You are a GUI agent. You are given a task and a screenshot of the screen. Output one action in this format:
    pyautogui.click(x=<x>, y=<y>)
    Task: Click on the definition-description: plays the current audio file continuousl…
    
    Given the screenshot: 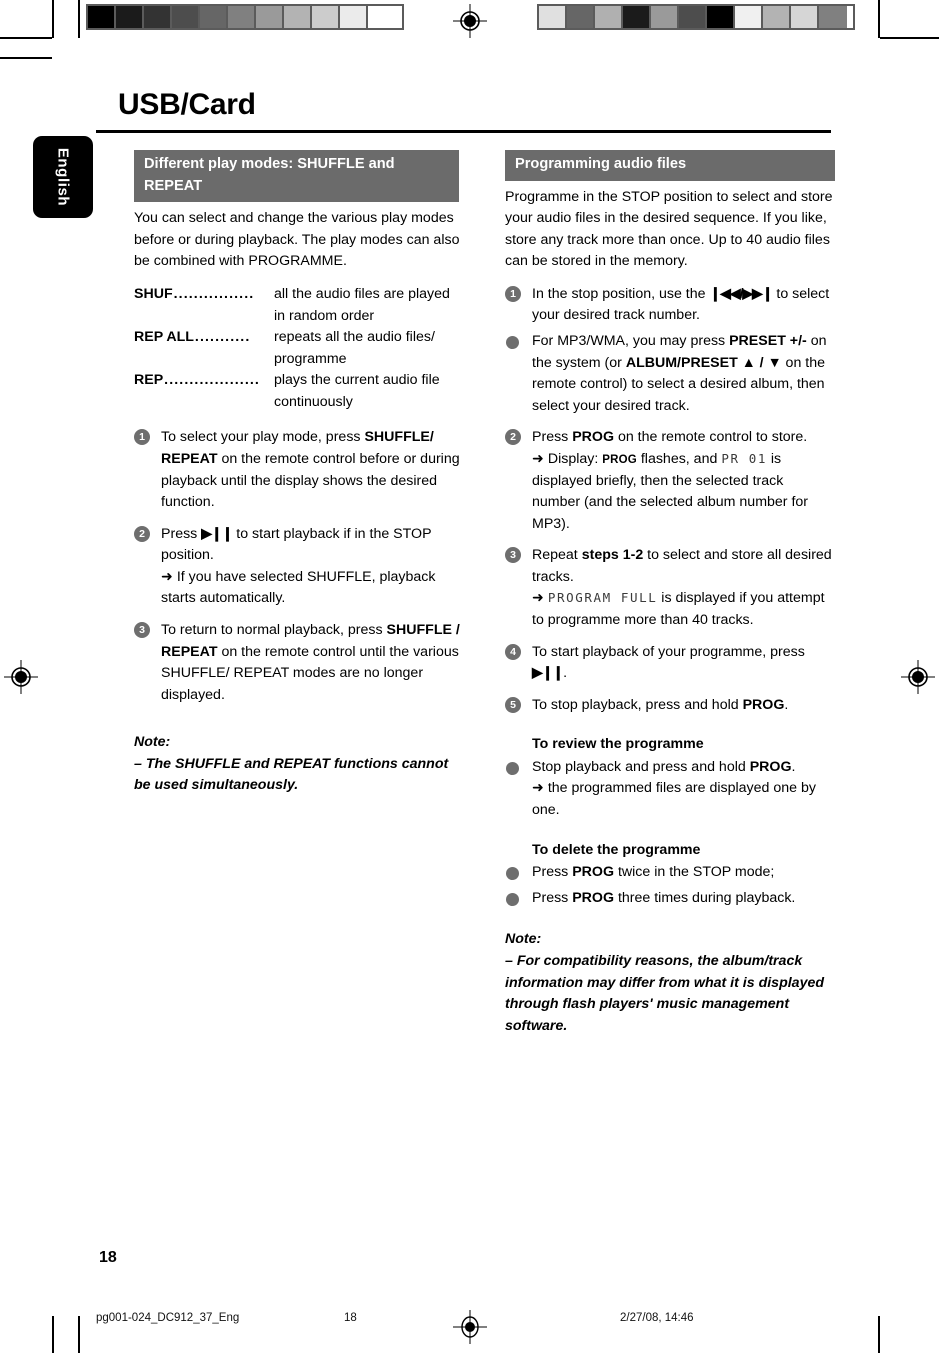 What is the action you would take?
    pyautogui.click(x=357, y=391)
    